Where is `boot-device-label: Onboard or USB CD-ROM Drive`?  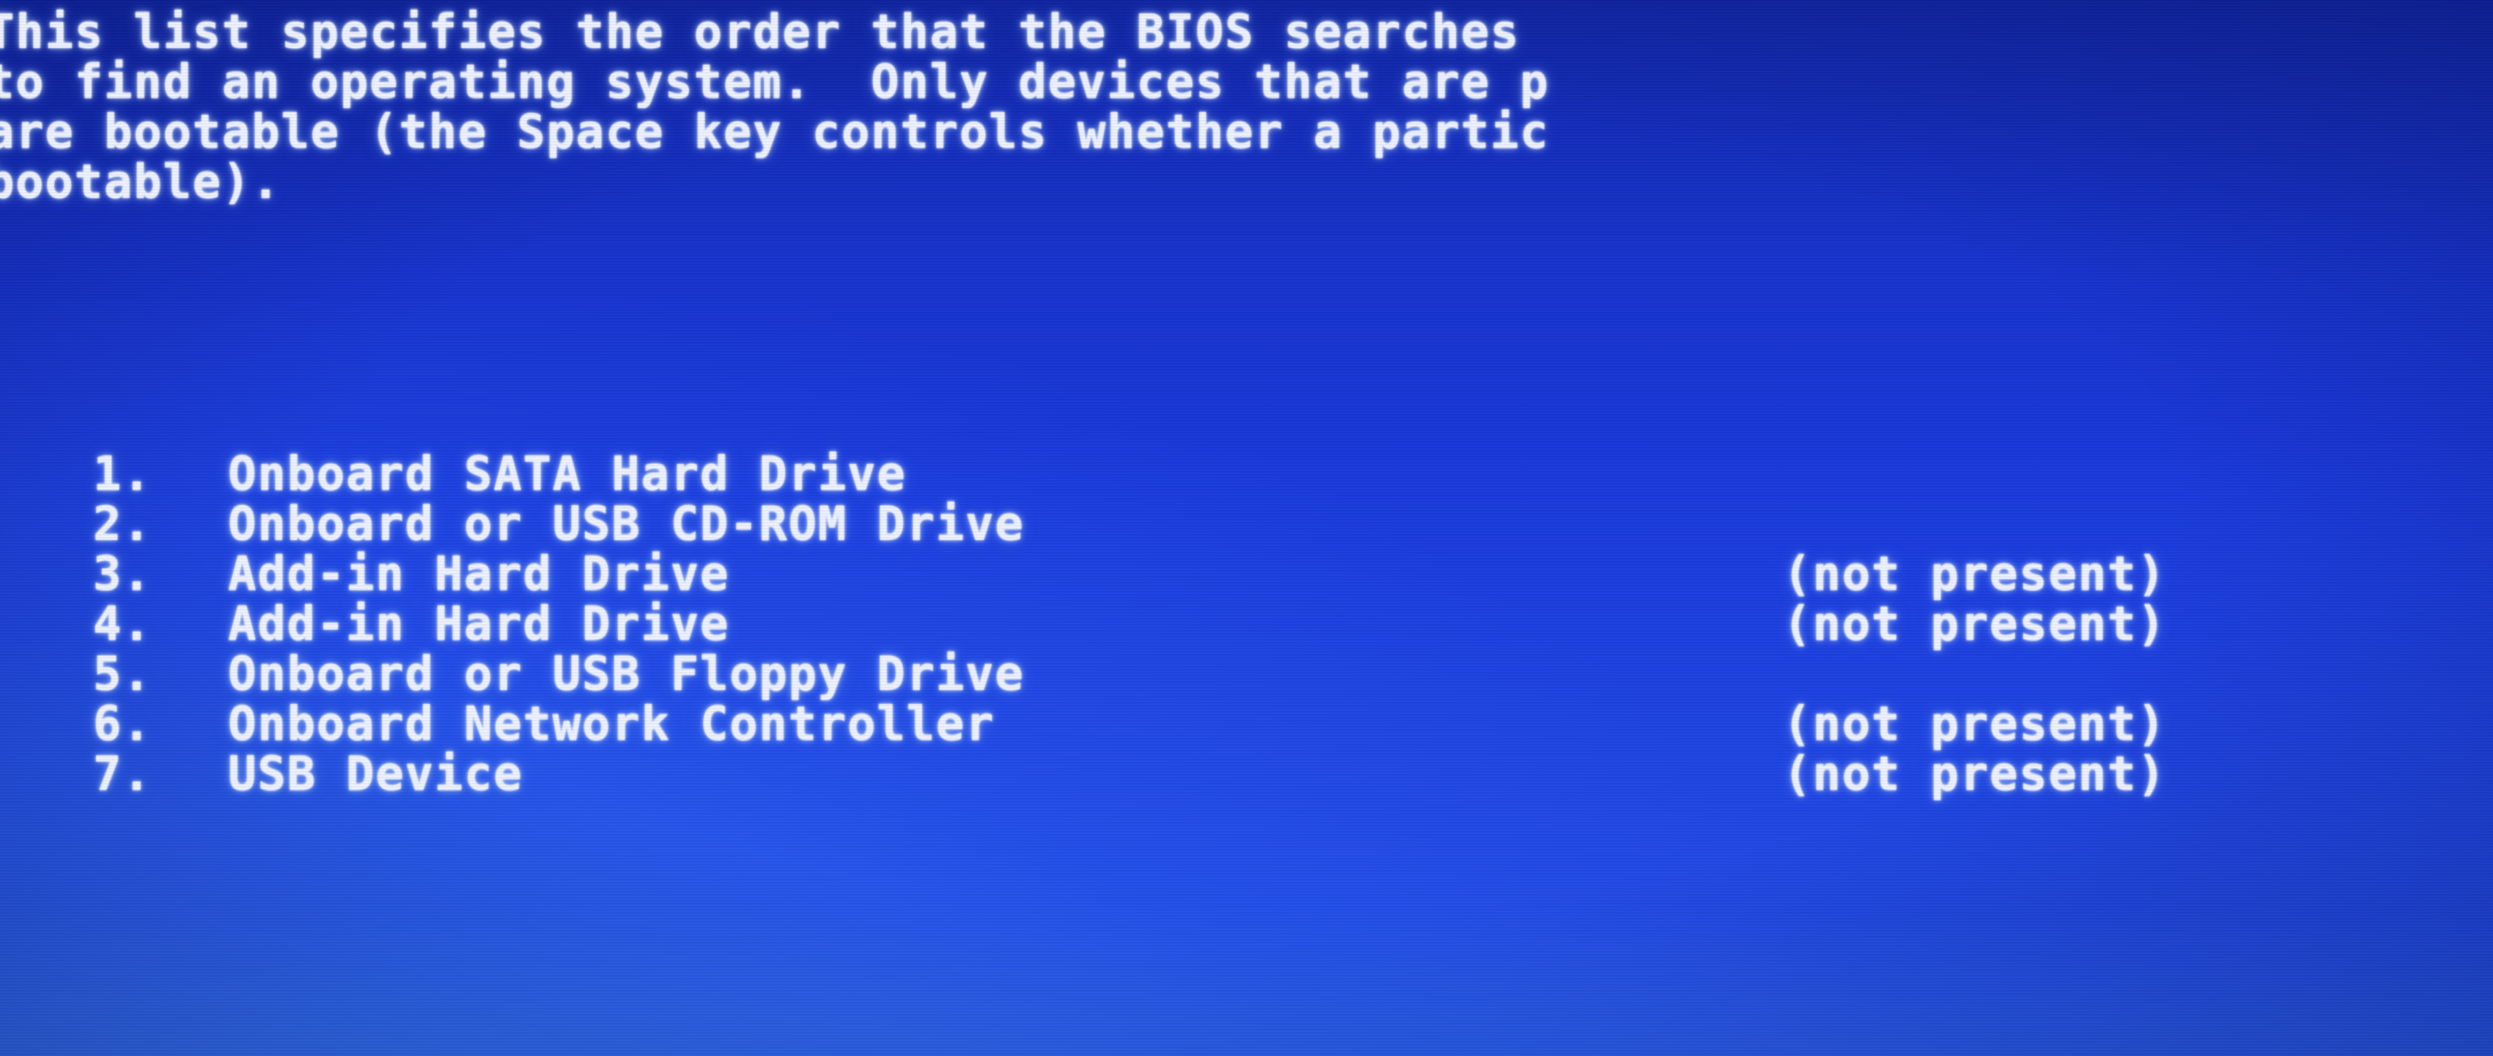 boot-device-label: Onboard or USB CD-ROM Drive is located at coordinates (626, 525).